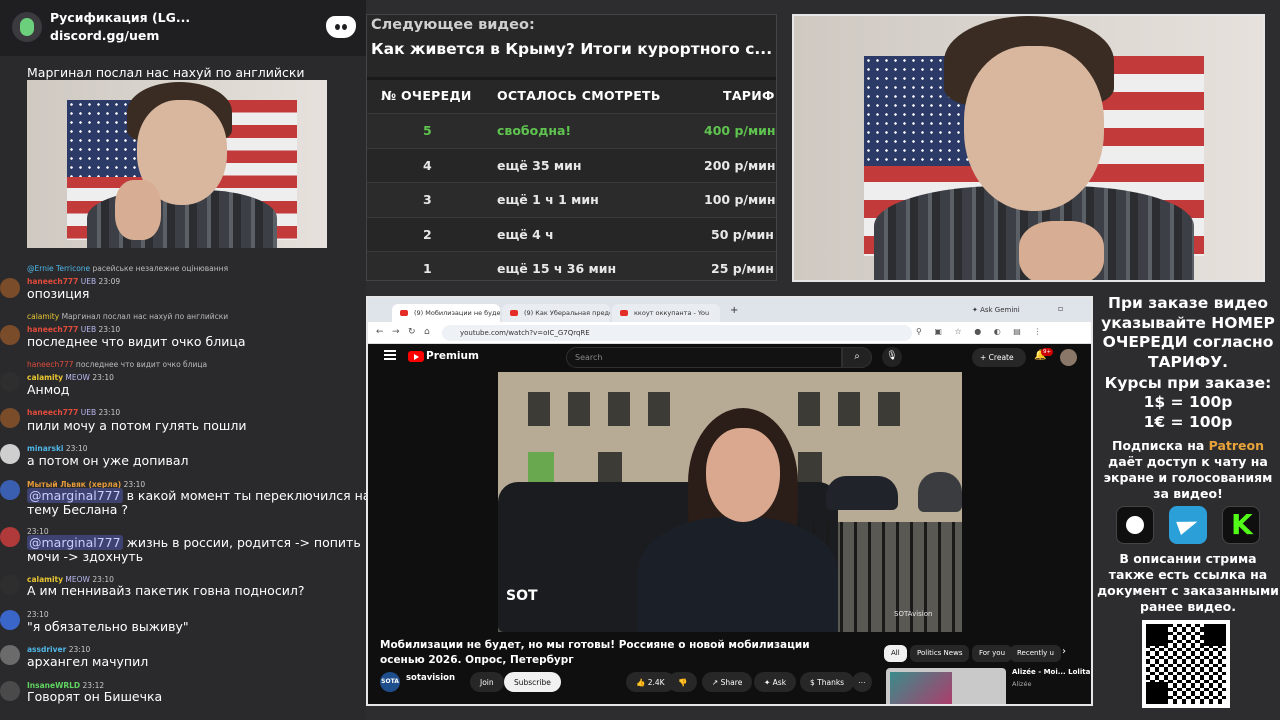  What do you see at coordinates (452, 356) in the screenshot?
I see `youtube-premium-label: Premium` at bounding box center [452, 356].